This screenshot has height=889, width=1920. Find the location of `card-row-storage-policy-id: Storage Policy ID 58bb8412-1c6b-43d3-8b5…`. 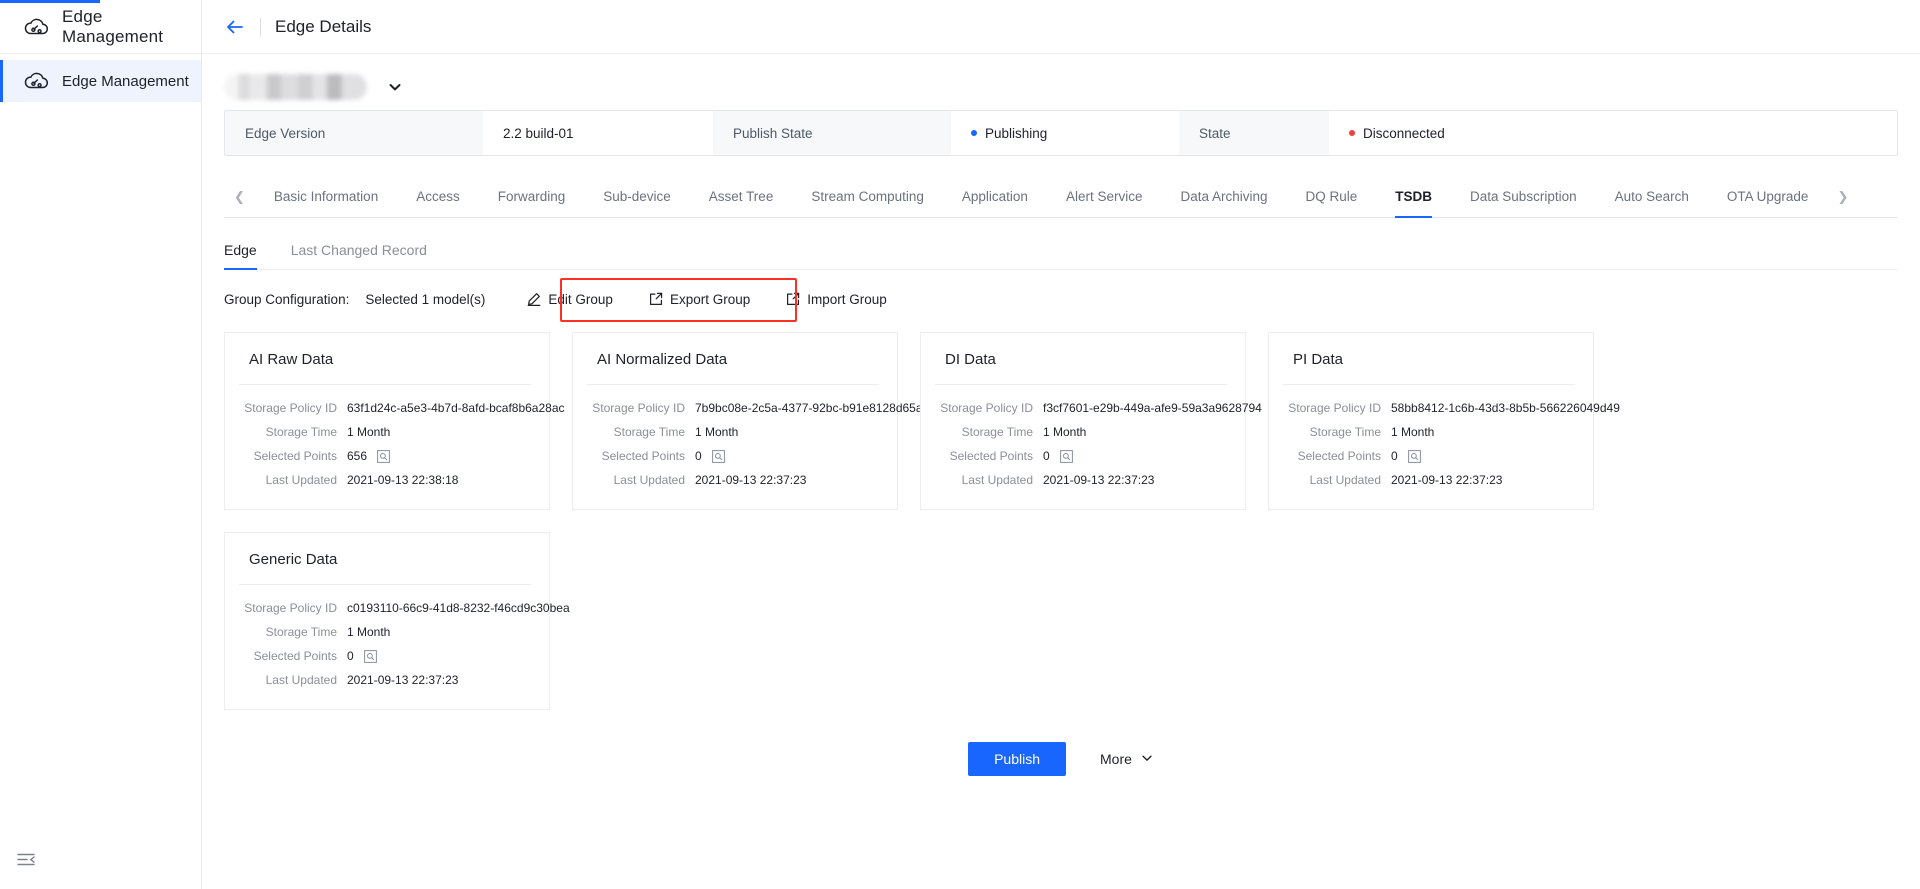

card-row-storage-policy-id: Storage Policy ID 58bb8412-1c6b-43d3-8b5… is located at coordinates (1451, 408).